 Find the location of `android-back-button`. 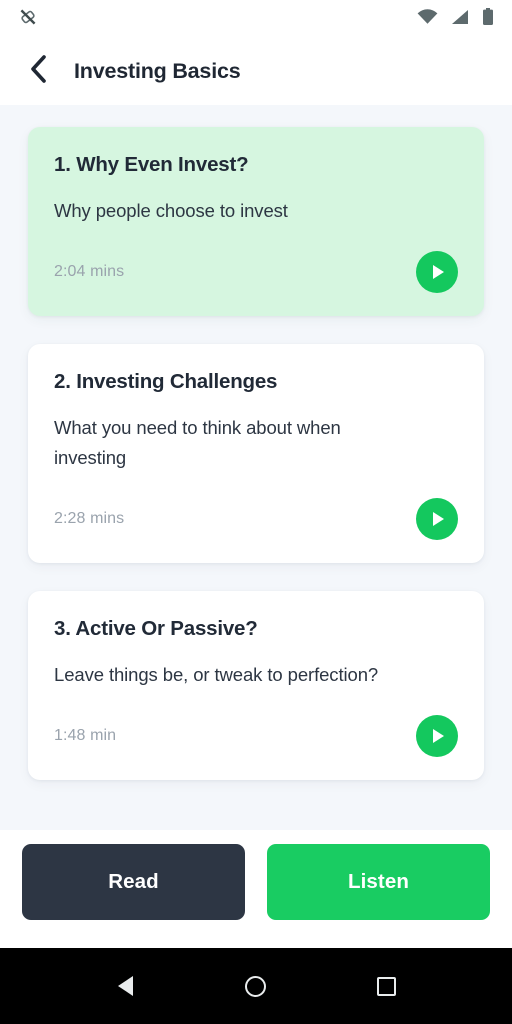

android-back-button is located at coordinates (125, 986).